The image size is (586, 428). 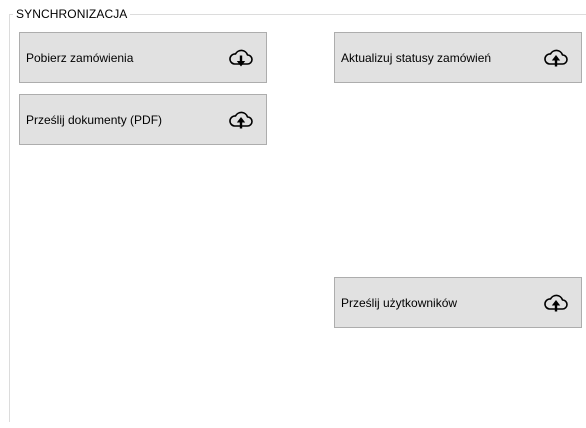 I want to click on groupbox-caption: SYNCHRONIZACJA, so click(x=72, y=14).